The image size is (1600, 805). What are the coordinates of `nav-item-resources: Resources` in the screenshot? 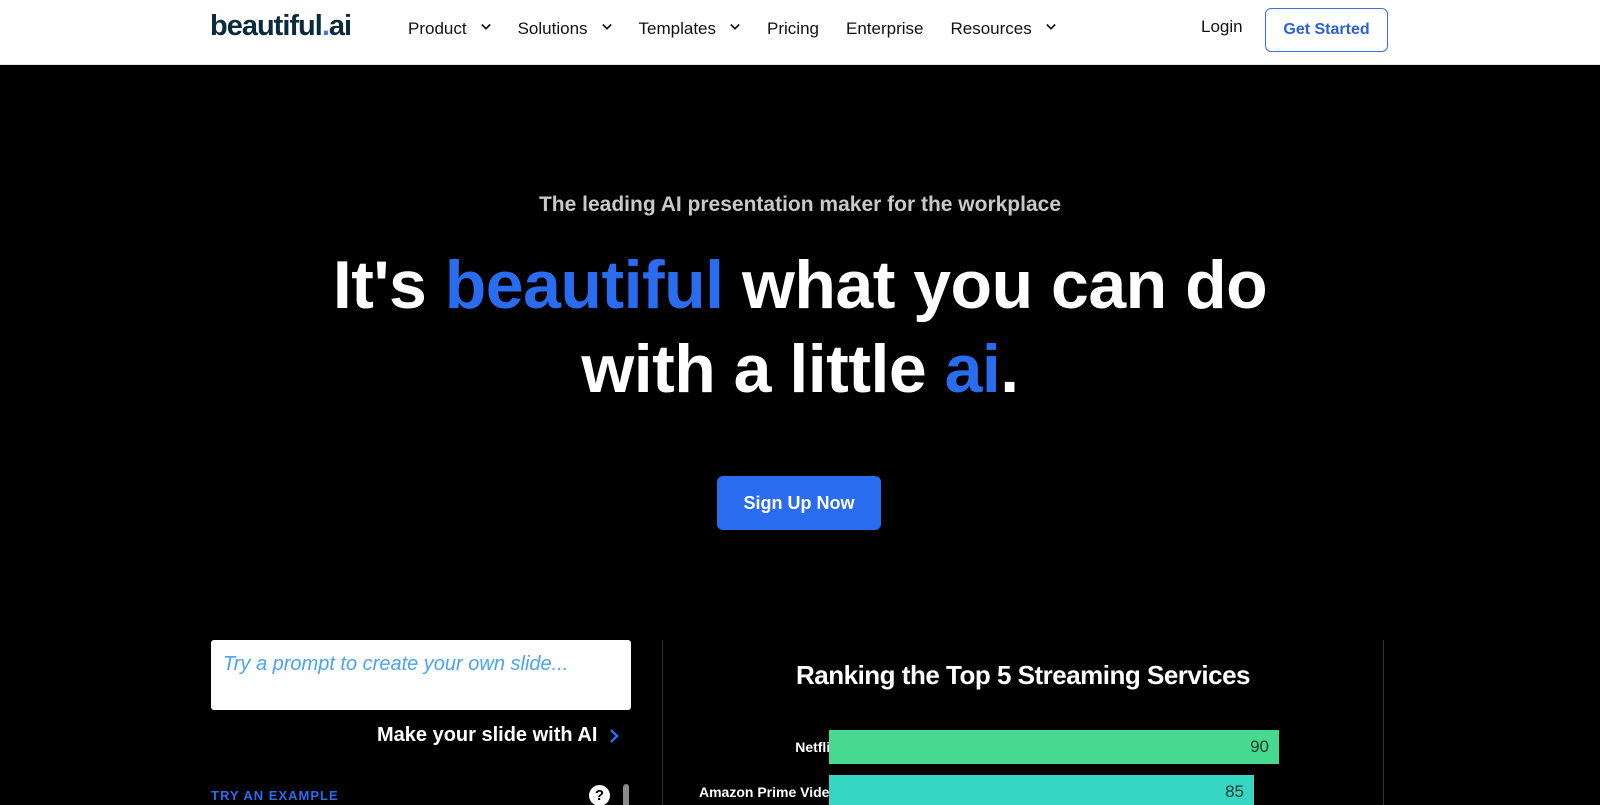 It's located at (1003, 28).